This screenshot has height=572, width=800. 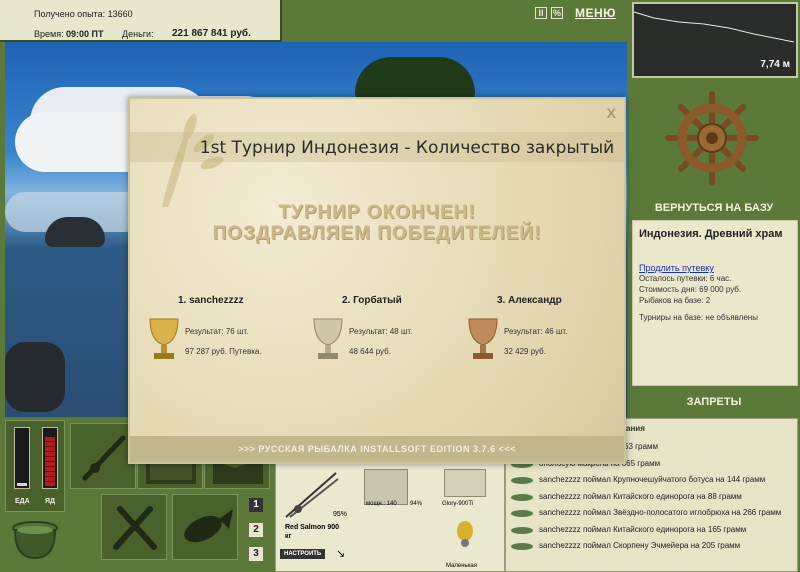 I want to click on lure-icon, so click(x=465, y=534).